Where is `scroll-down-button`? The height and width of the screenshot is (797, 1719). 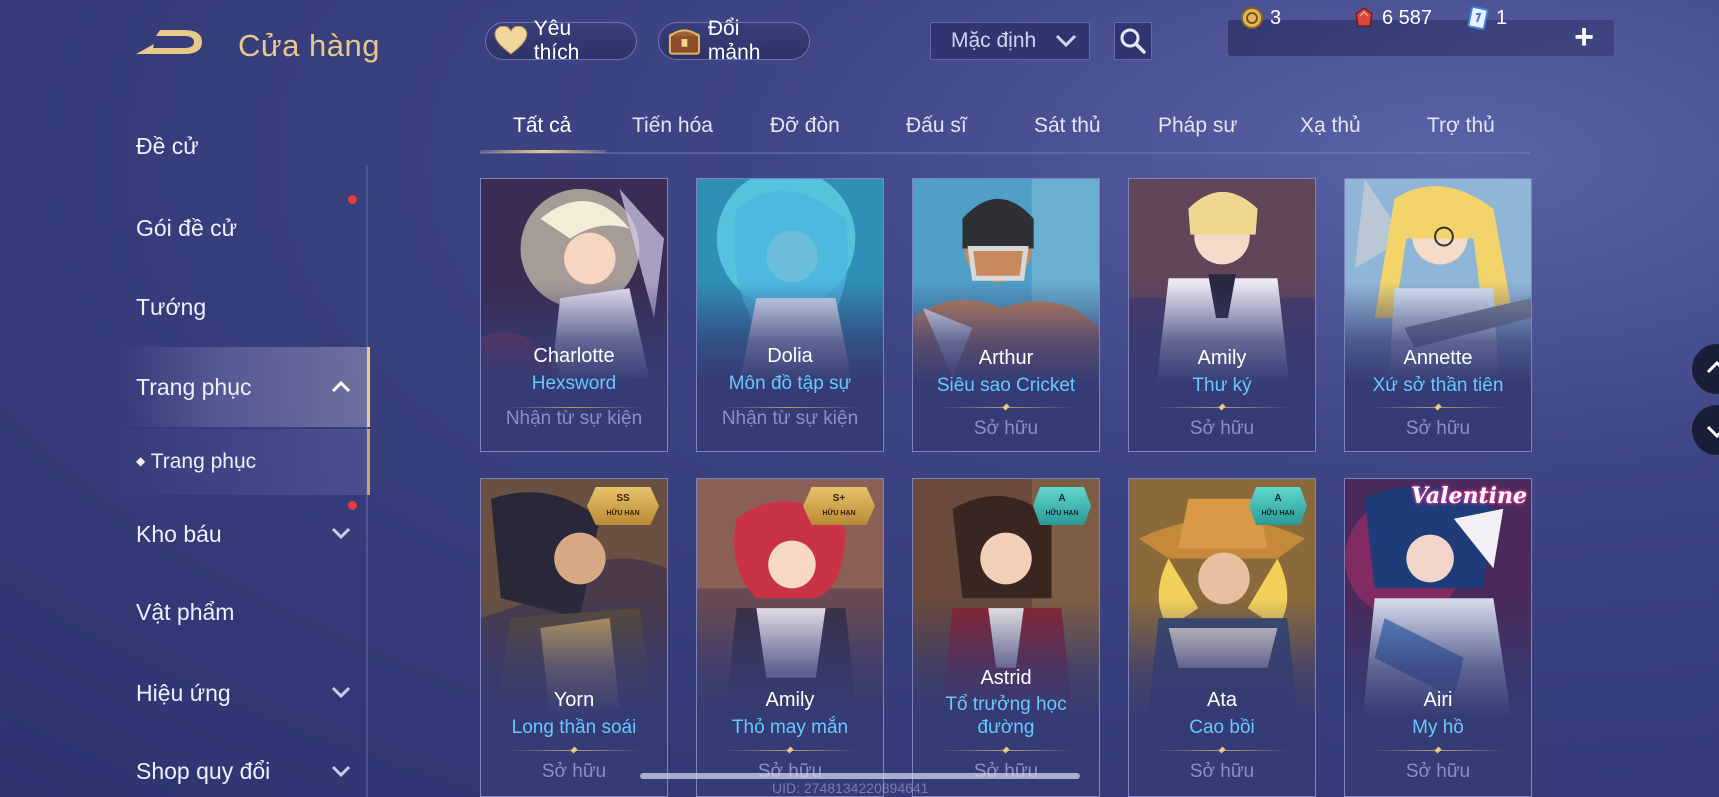
scroll-down-button is located at coordinates (1705, 430).